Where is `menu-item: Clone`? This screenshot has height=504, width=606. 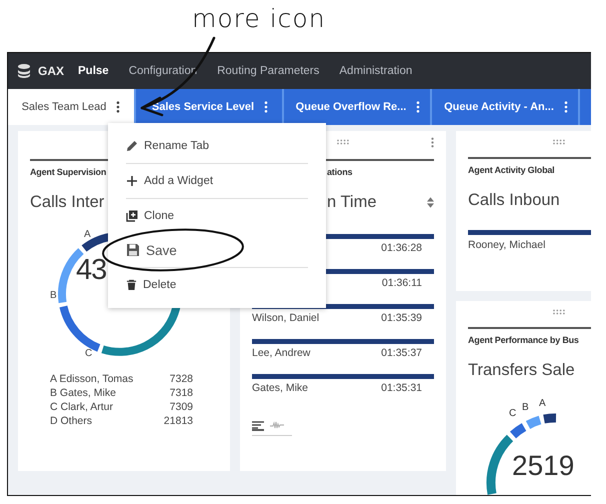
menu-item: Clone is located at coordinates (217, 215).